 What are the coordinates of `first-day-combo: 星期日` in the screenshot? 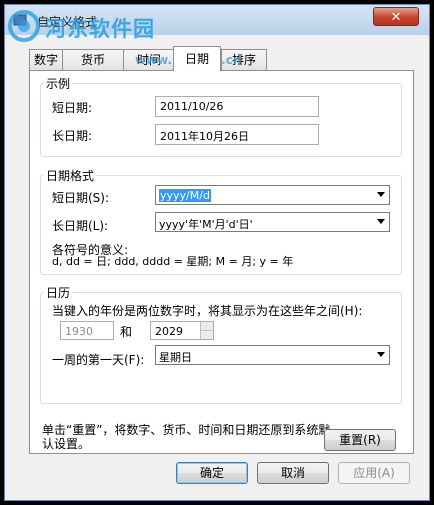 It's located at (272, 355).